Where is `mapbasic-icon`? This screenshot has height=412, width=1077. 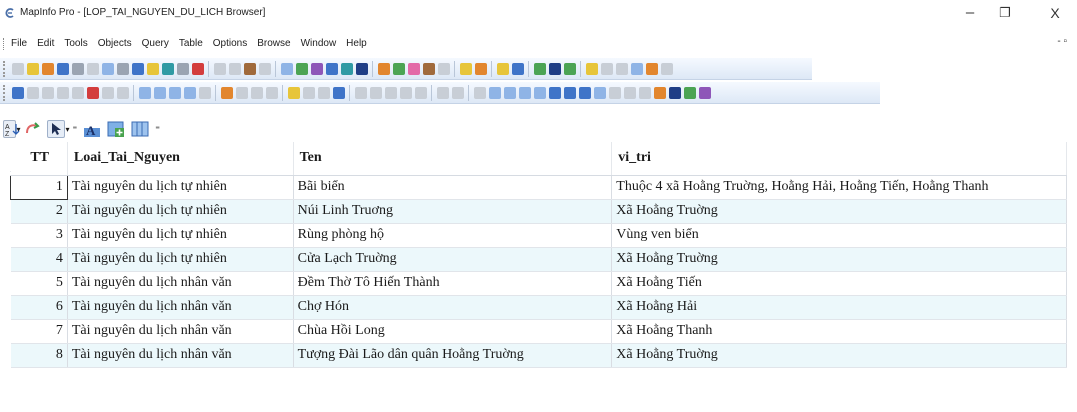
mapbasic-icon is located at coordinates (621, 69).